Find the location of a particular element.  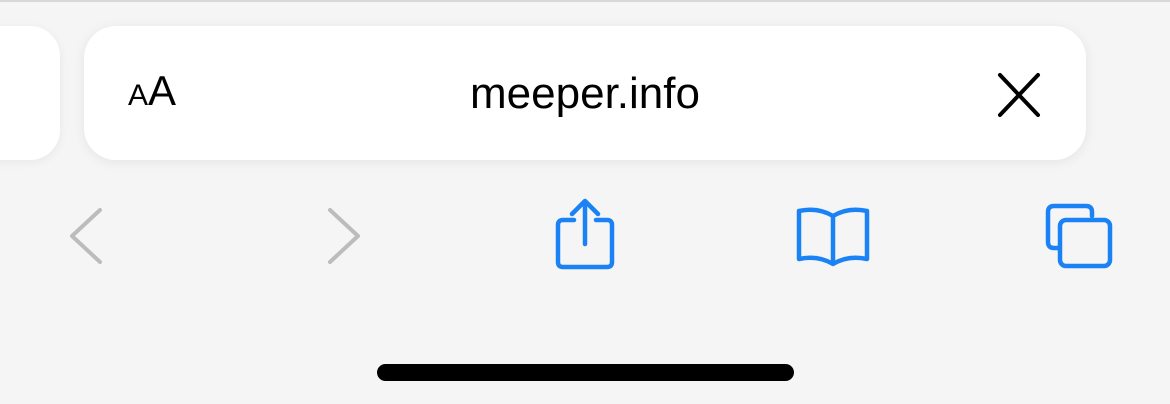

bookmarks-button is located at coordinates (833, 236).